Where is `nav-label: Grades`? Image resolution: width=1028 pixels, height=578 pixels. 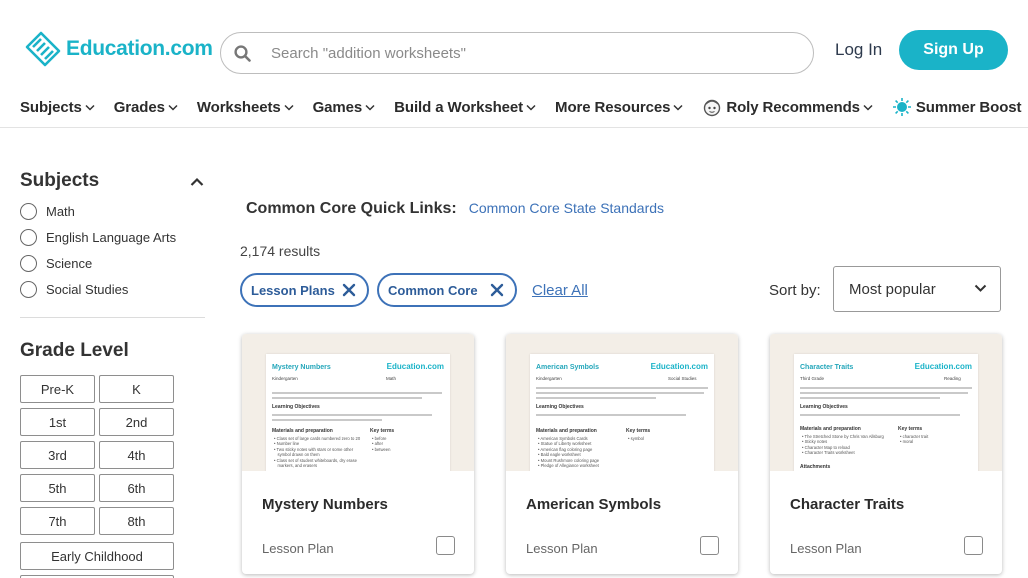
nav-label: Grades is located at coordinates (139, 107).